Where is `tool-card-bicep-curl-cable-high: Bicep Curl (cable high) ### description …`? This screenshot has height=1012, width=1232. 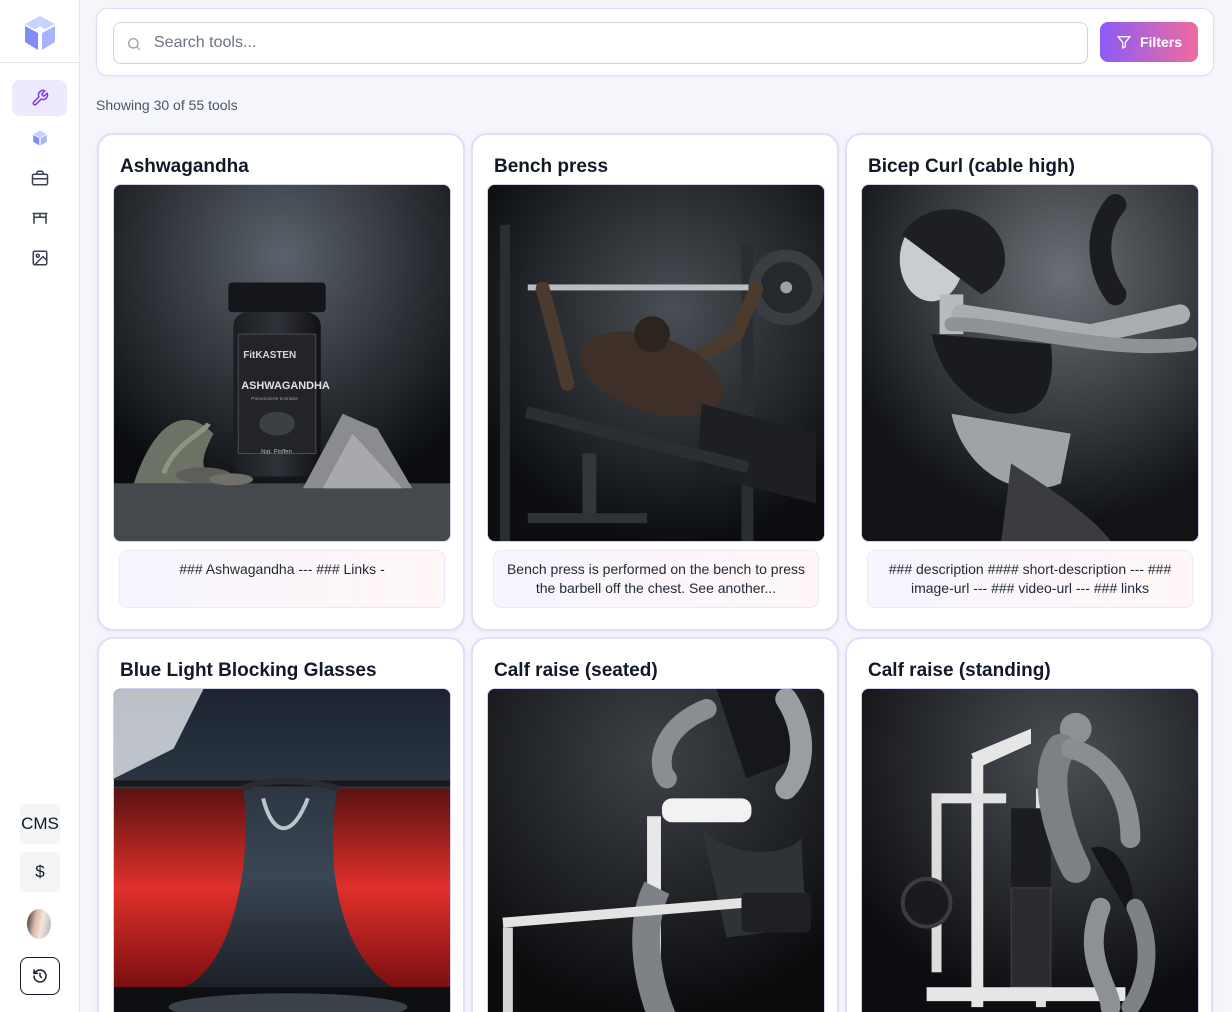
tool-card-bicep-curl-cable-high: Bicep Curl (cable high) ### description … is located at coordinates (1029, 382).